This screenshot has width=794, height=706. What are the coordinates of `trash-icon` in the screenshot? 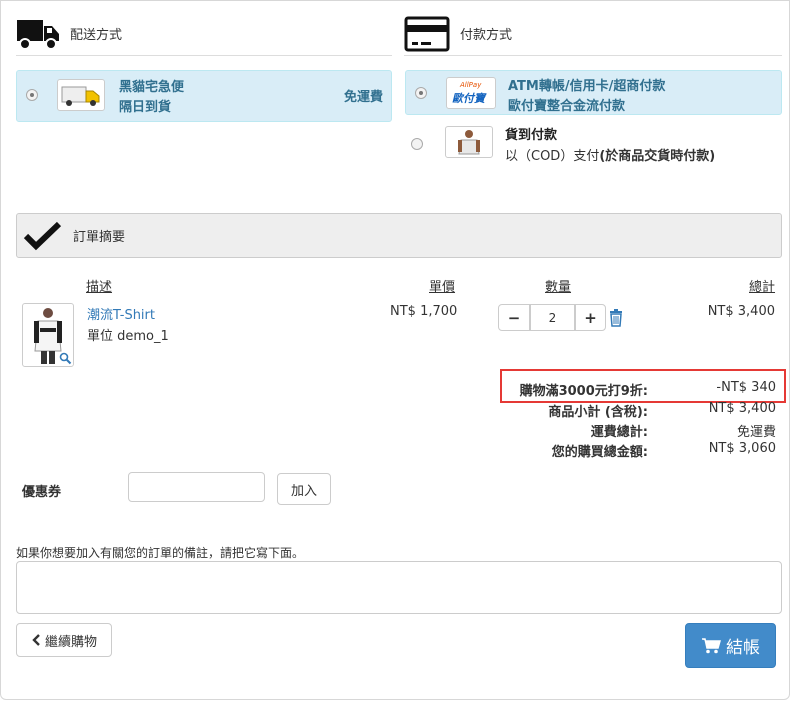 It's located at (616, 318).